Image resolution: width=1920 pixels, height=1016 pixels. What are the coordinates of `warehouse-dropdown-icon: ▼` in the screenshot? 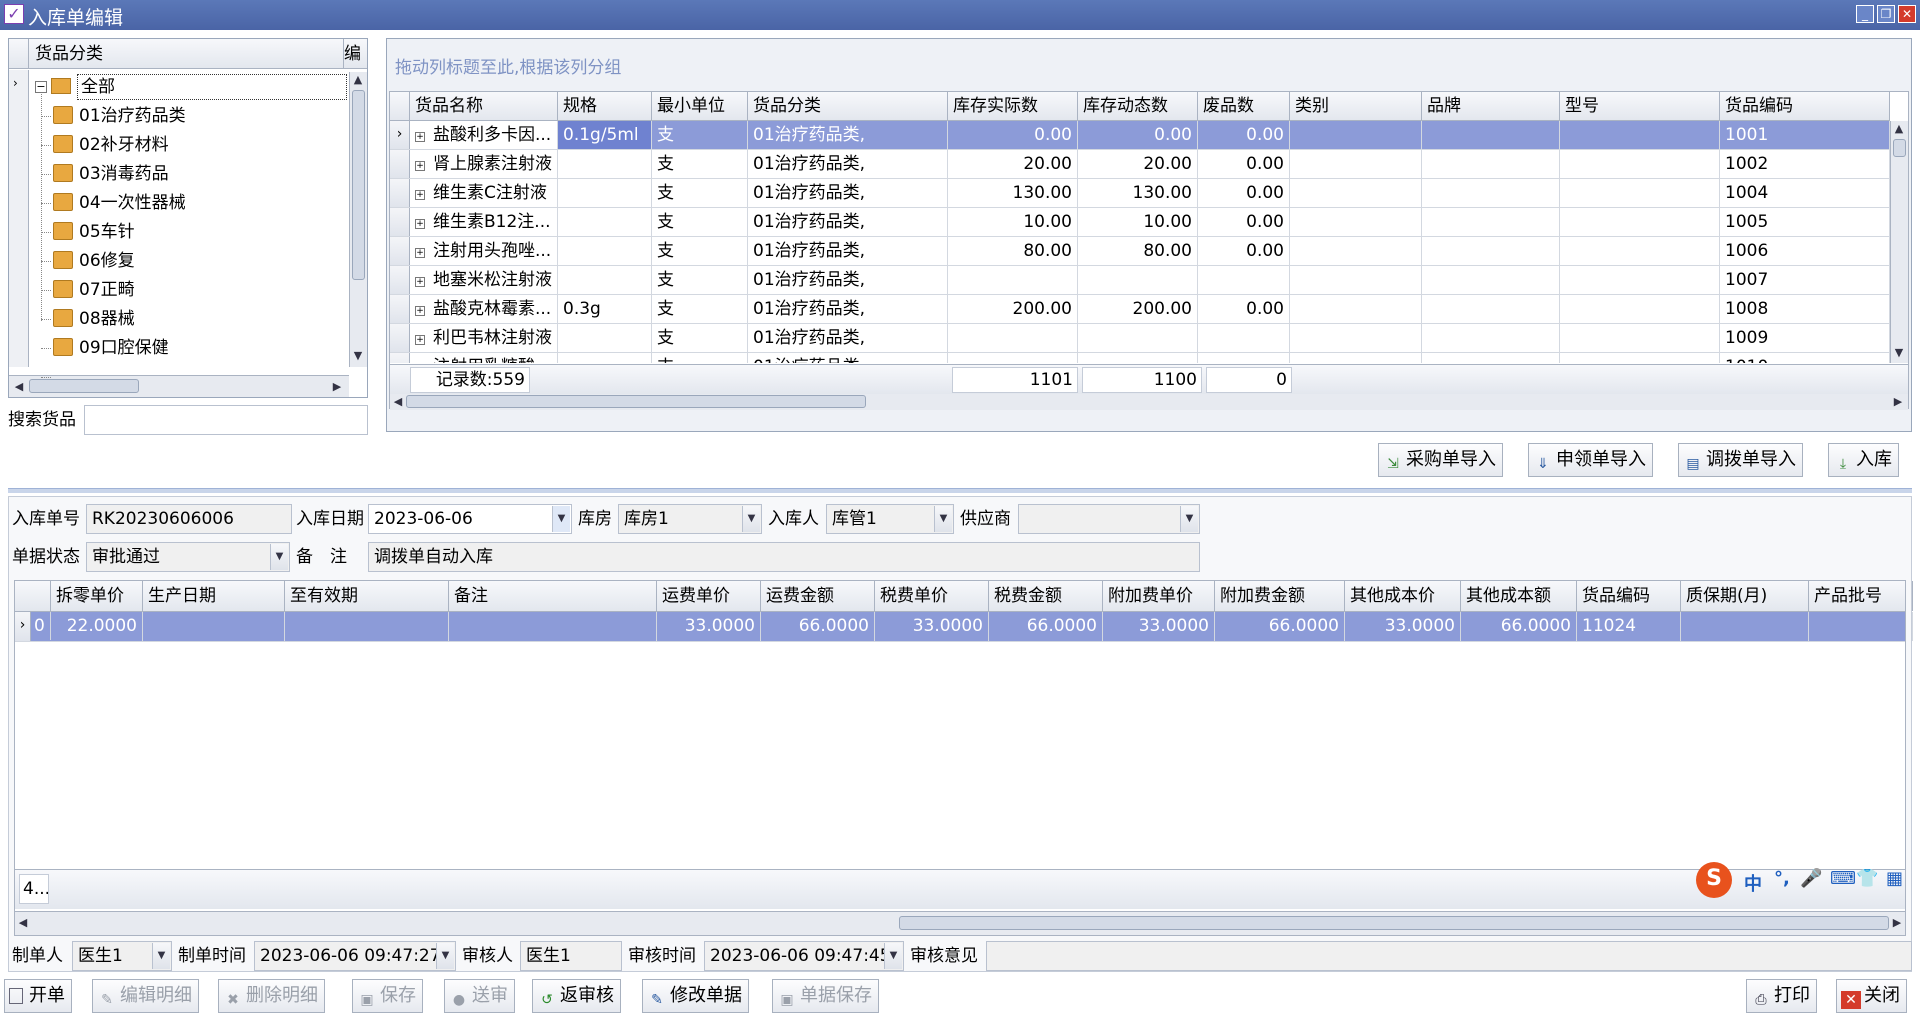 It's located at (751, 519).